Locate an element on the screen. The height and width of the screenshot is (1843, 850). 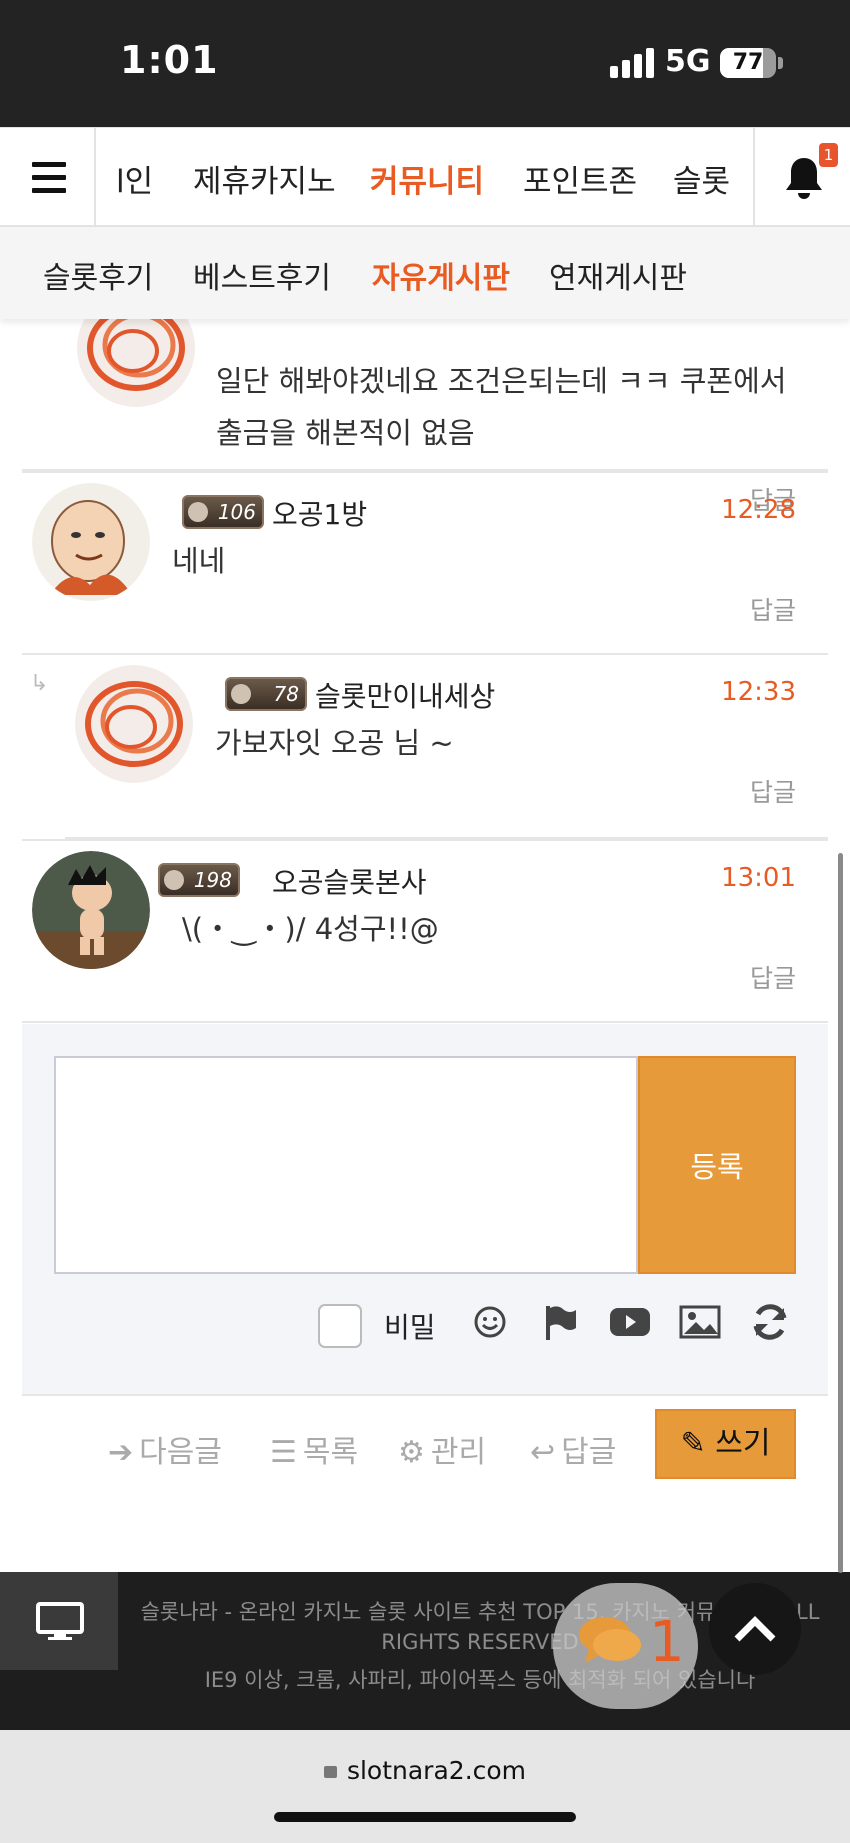
desktop-icon is located at coordinates (60, 1621).